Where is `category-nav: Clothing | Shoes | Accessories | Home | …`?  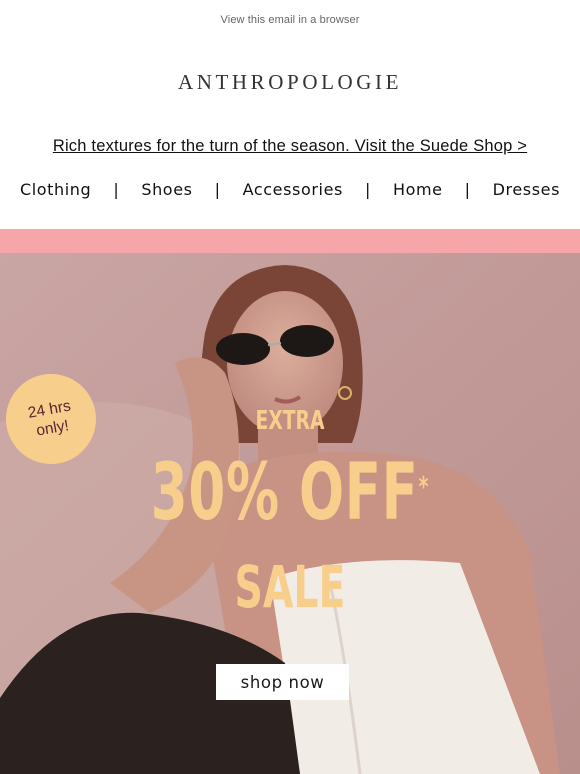
category-nav: Clothing | Shoes | Accessories | Home | … is located at coordinates (290, 189).